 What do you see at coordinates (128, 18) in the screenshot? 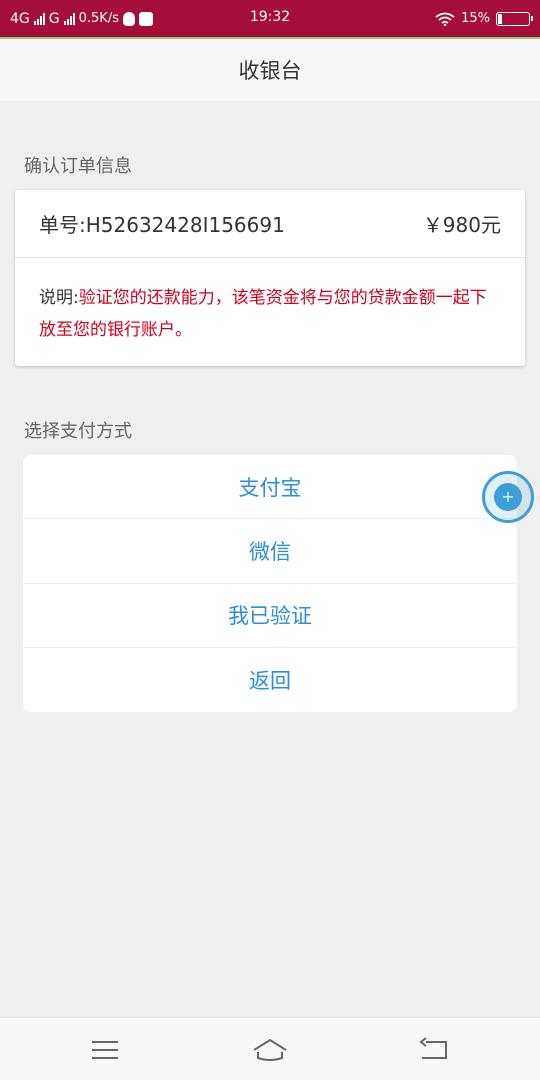
I see `qq-icon` at bounding box center [128, 18].